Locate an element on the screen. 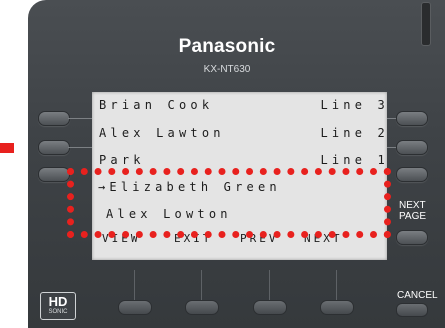 This screenshot has width=445, height=328. red-edge-marker is located at coordinates (7, 148).